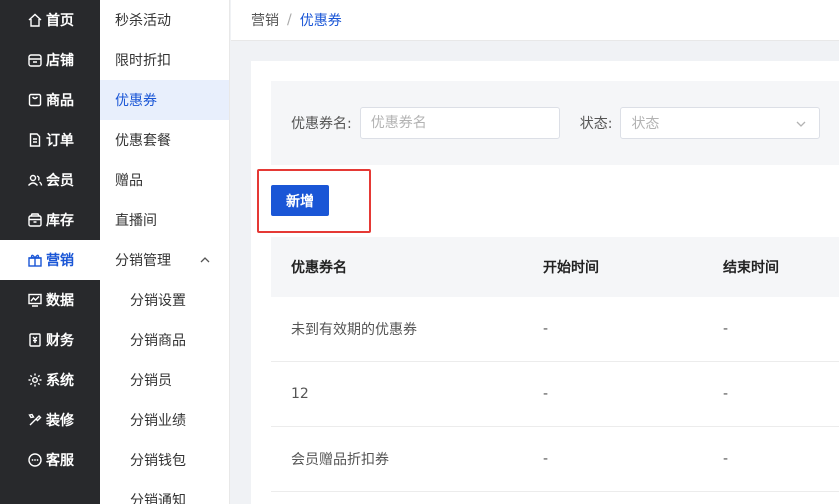  I want to click on subnav-item: 分销通知, so click(164, 492).